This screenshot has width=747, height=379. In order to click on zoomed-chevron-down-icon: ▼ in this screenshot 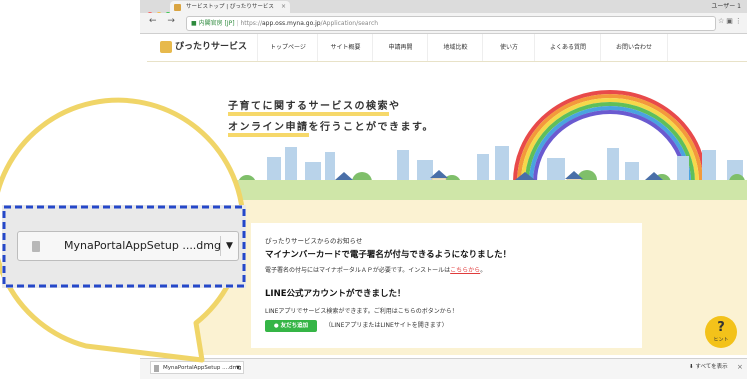, I will do `click(229, 246)`.